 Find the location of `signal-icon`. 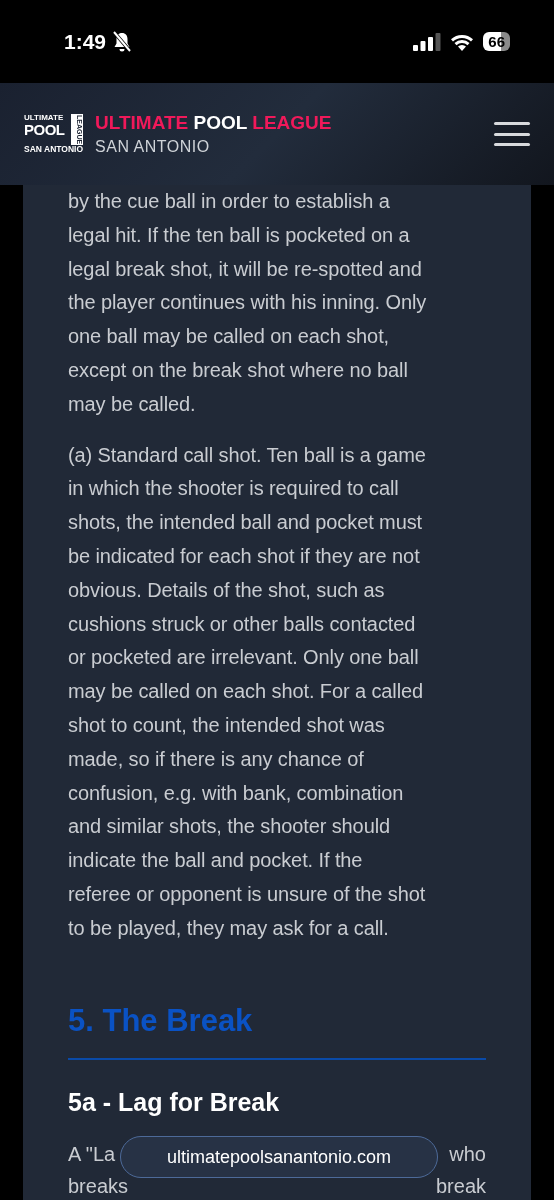

signal-icon is located at coordinates (427, 41).